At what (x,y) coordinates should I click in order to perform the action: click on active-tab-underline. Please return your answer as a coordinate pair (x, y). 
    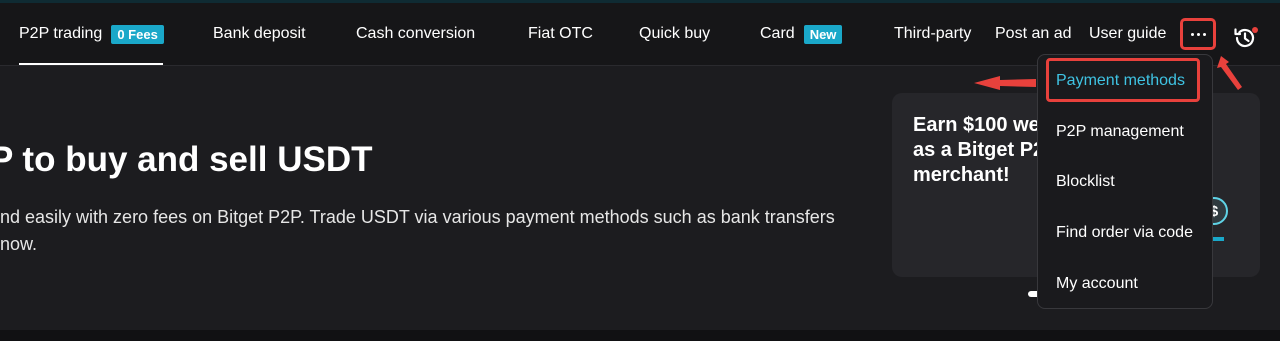
    Looking at the image, I should click on (91, 64).